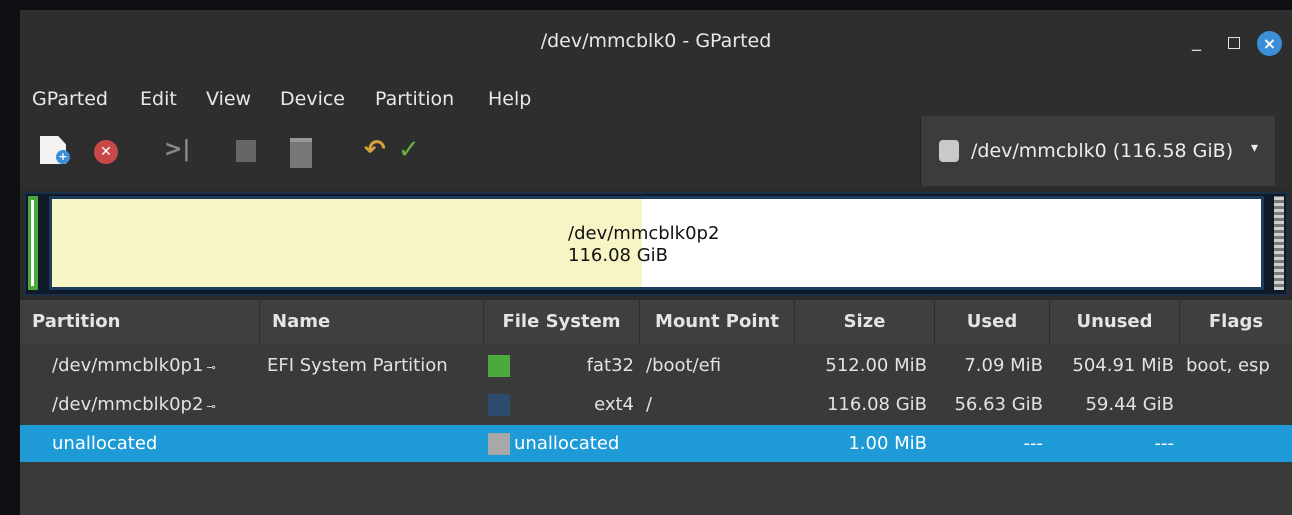 This screenshot has width=1292, height=515. I want to click on cell-mountpoint: /, so click(649, 404).